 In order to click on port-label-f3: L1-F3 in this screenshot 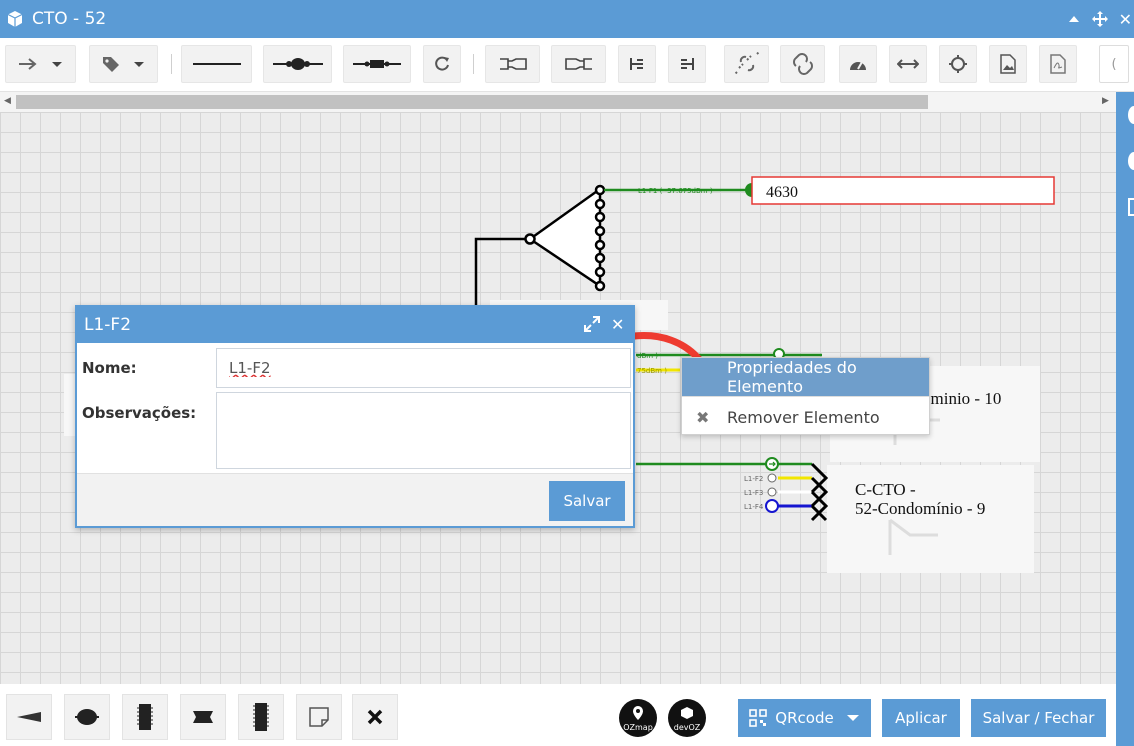, I will do `click(753, 493)`.